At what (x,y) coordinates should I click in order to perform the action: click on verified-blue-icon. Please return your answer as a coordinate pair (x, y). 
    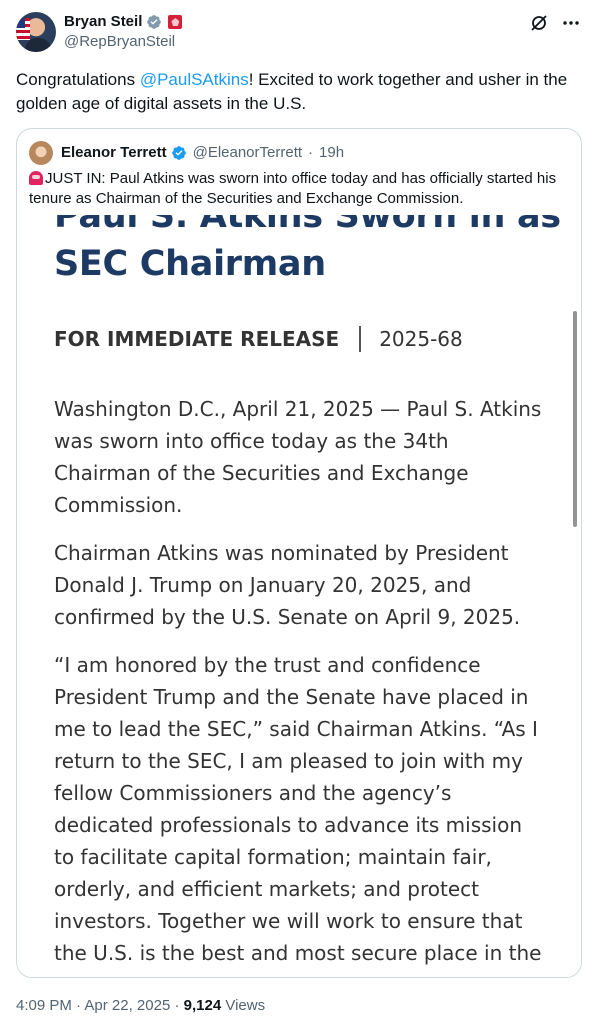
    Looking at the image, I should click on (179, 153).